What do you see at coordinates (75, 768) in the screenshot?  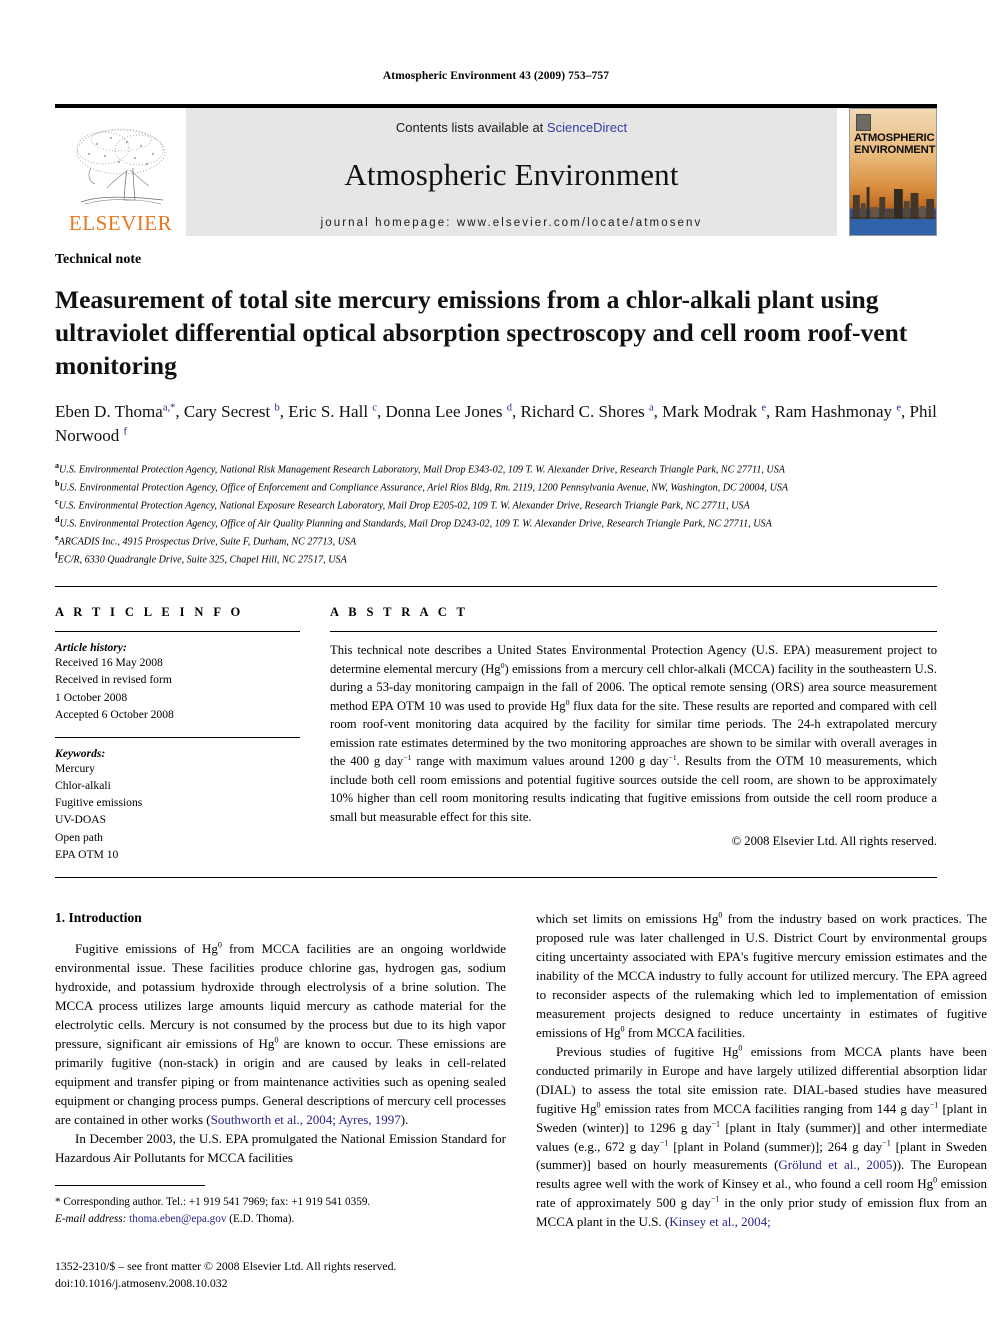 I see `keyword-item: Mercury` at bounding box center [75, 768].